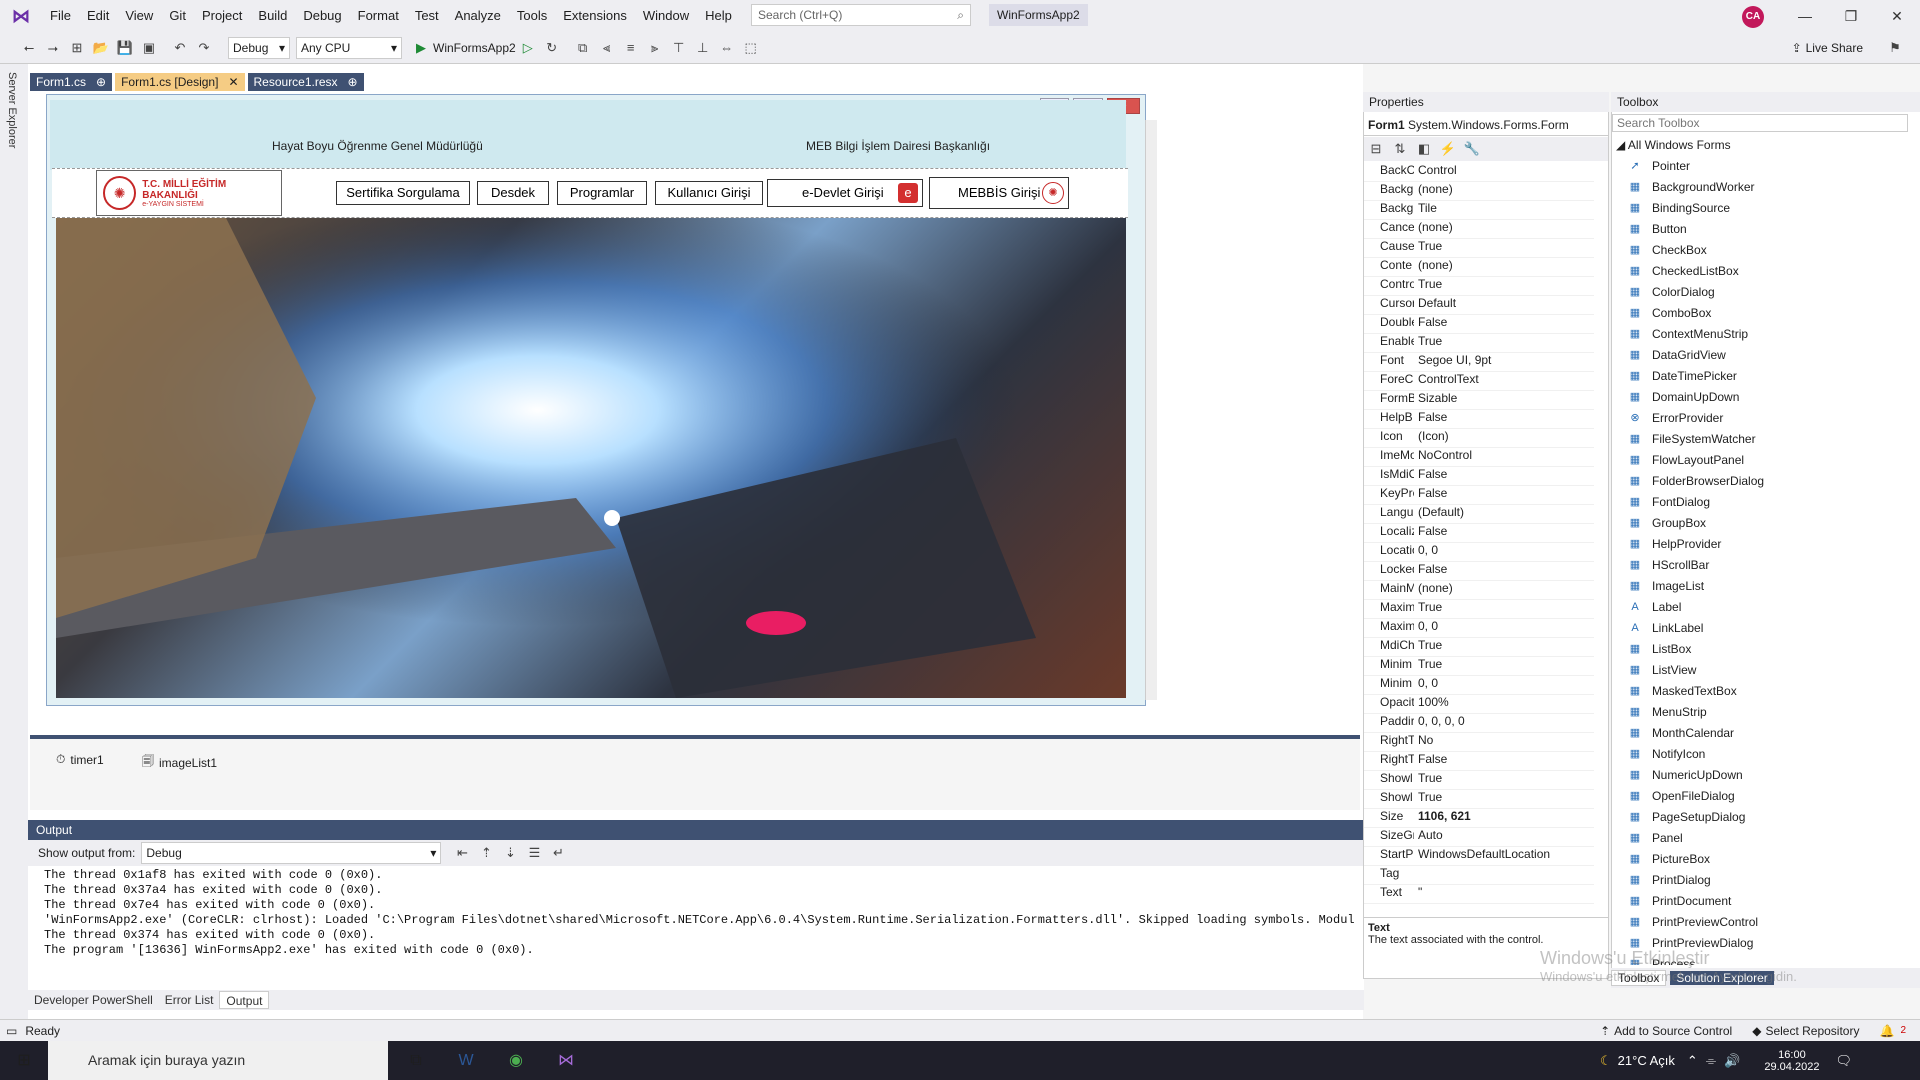  What do you see at coordinates (416, 1061) in the screenshot?
I see `task-view-icon: ⧉` at bounding box center [416, 1061].